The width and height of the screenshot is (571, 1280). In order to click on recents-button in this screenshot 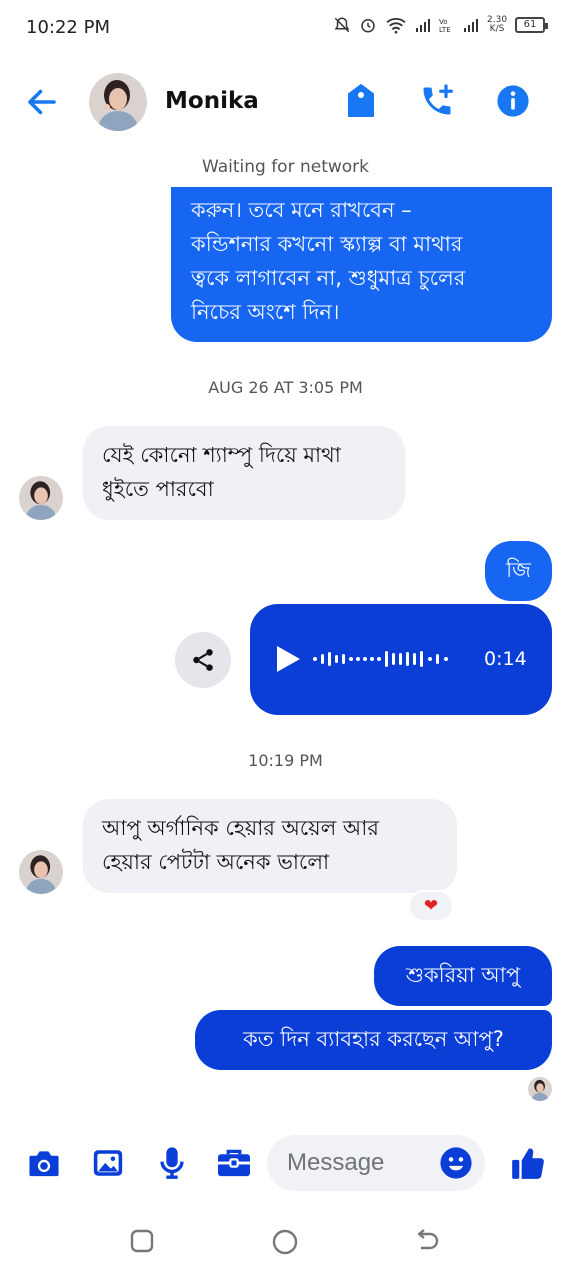, I will do `click(143, 1242)`.